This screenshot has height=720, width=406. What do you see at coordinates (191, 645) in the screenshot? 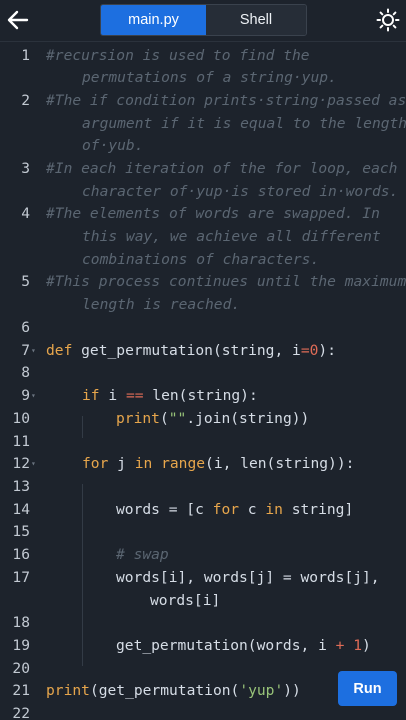
I see `code-line: 19 get_permutation(words, i + 1)` at bounding box center [191, 645].